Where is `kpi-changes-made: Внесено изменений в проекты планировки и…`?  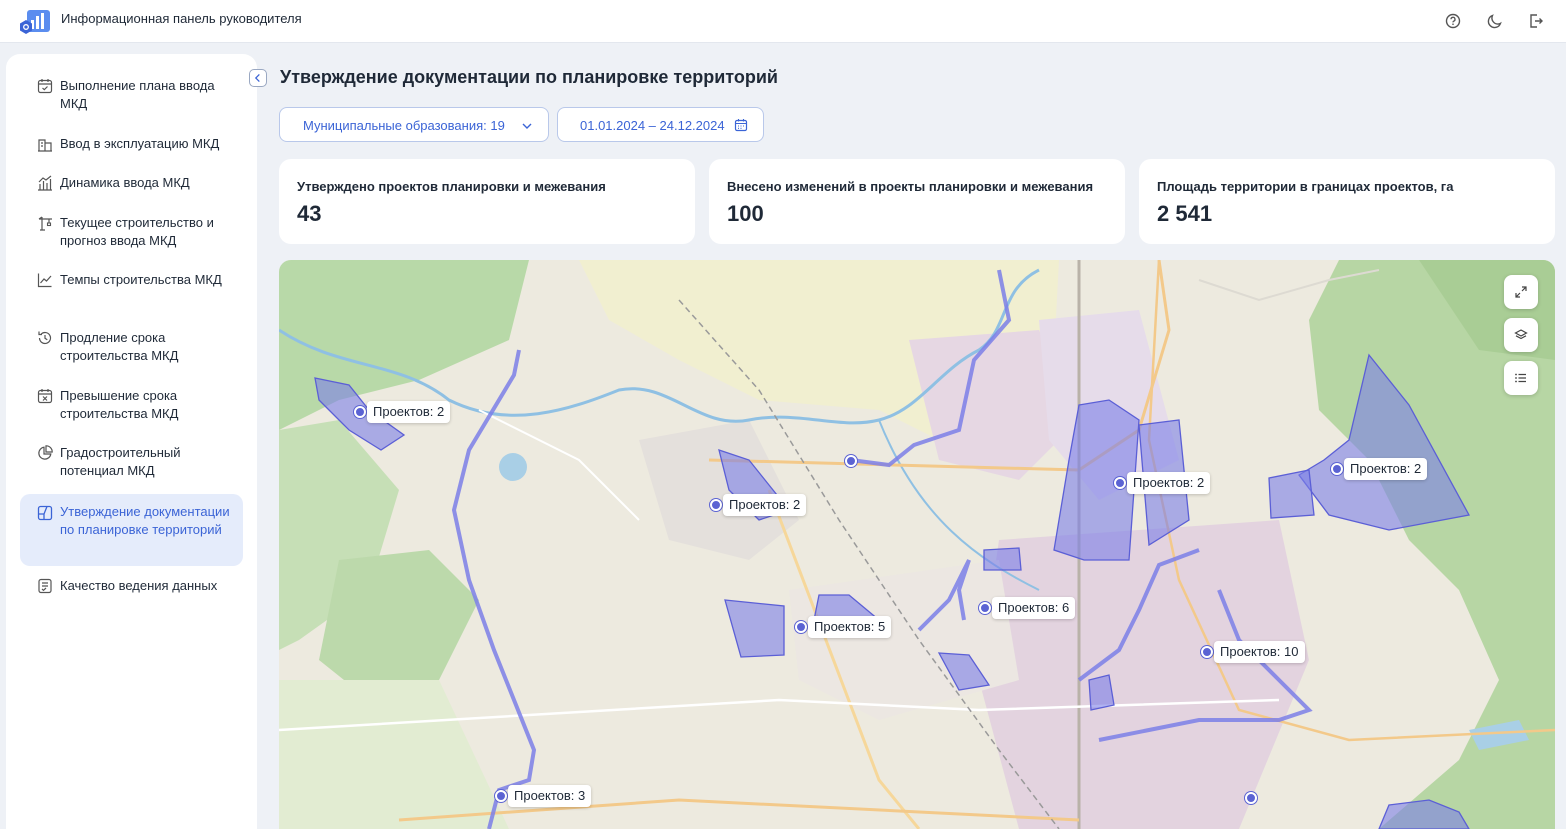
kpi-changes-made: Внесено изменений в проекты планировки и… is located at coordinates (917, 201).